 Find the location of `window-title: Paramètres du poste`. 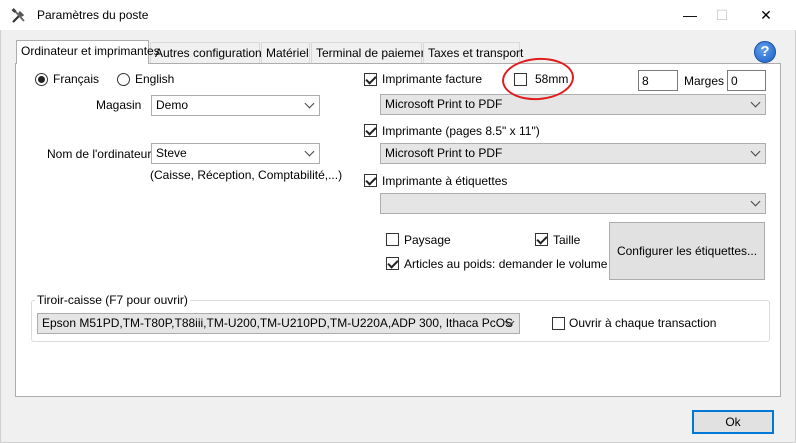

window-title: Paramètres du poste is located at coordinates (93, 15).